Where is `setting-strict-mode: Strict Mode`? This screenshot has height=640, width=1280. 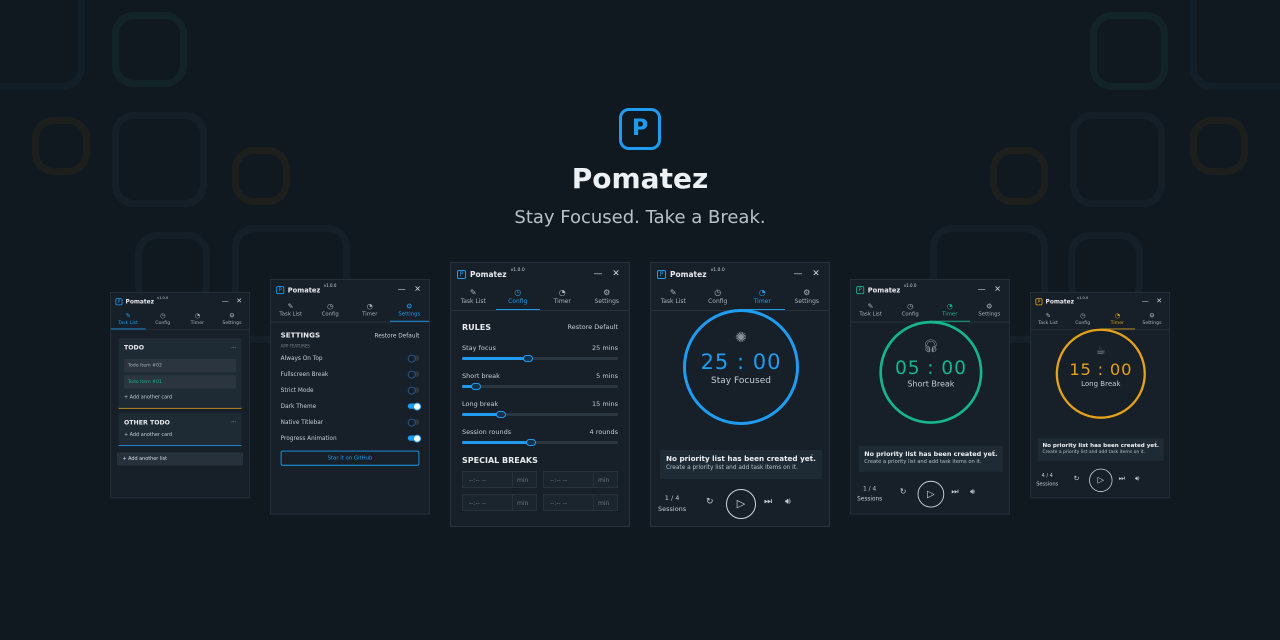 setting-strict-mode: Strict Mode is located at coordinates (350, 390).